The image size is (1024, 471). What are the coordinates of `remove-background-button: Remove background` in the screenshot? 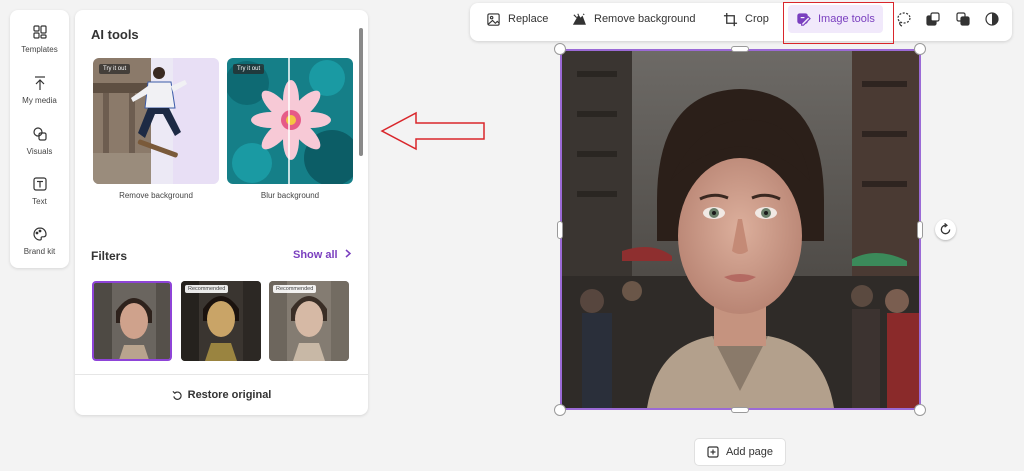 It's located at (634, 19).